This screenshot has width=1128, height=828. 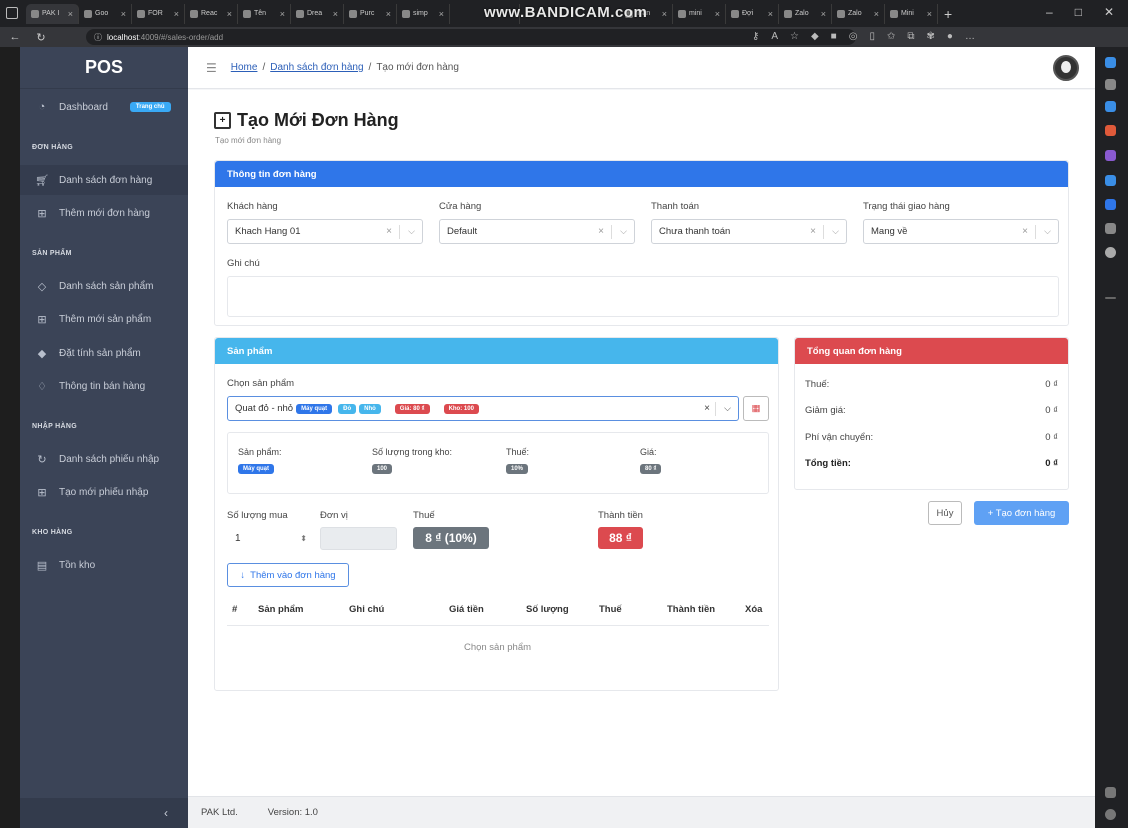 What do you see at coordinates (105, 13) in the screenshot?
I see `browser-tab: Goo ×` at bounding box center [105, 13].